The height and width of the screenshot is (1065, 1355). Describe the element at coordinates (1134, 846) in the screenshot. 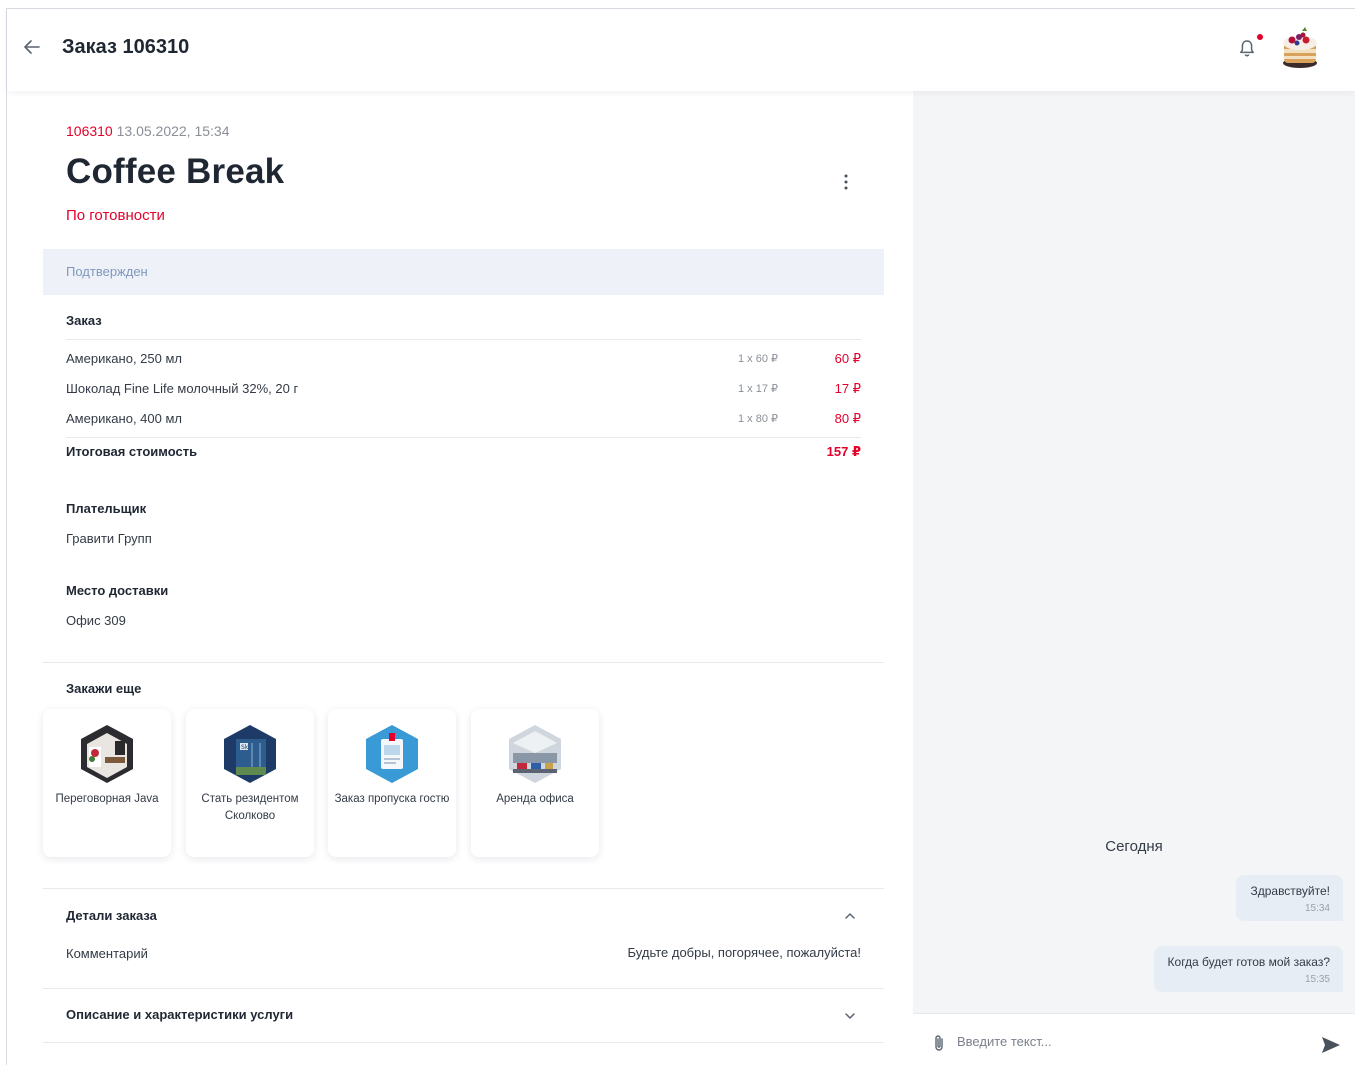

I see `chat-day-label: Сегодня` at that location.